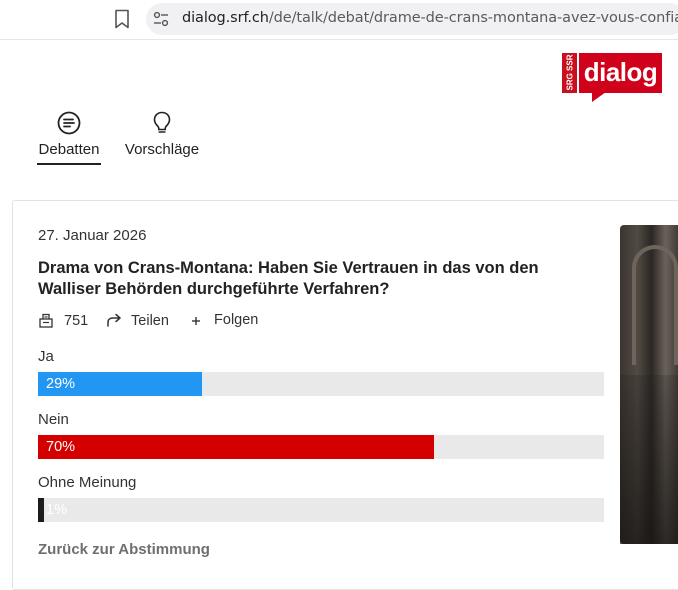 Image resolution: width=678 pixels, height=590 pixels. I want to click on vote-count-value: 751, so click(76, 321).